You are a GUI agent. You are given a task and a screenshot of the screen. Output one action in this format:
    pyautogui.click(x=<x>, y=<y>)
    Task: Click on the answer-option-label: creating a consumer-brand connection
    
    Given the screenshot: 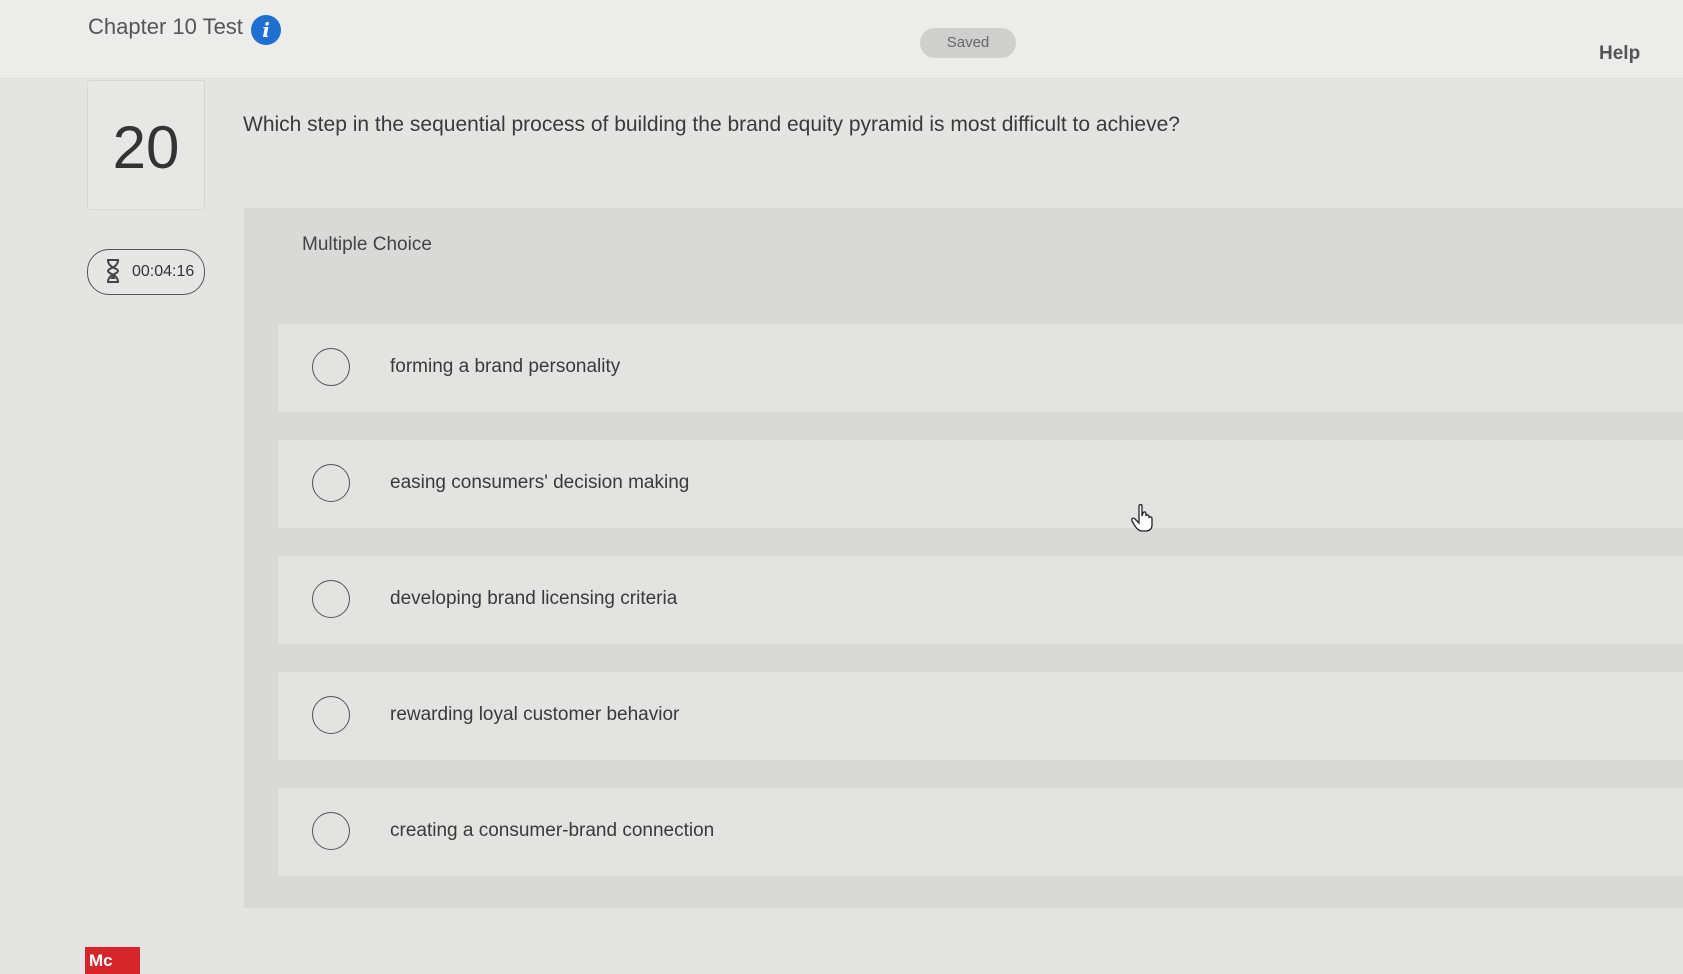 What is the action you would take?
    pyautogui.click(x=552, y=830)
    